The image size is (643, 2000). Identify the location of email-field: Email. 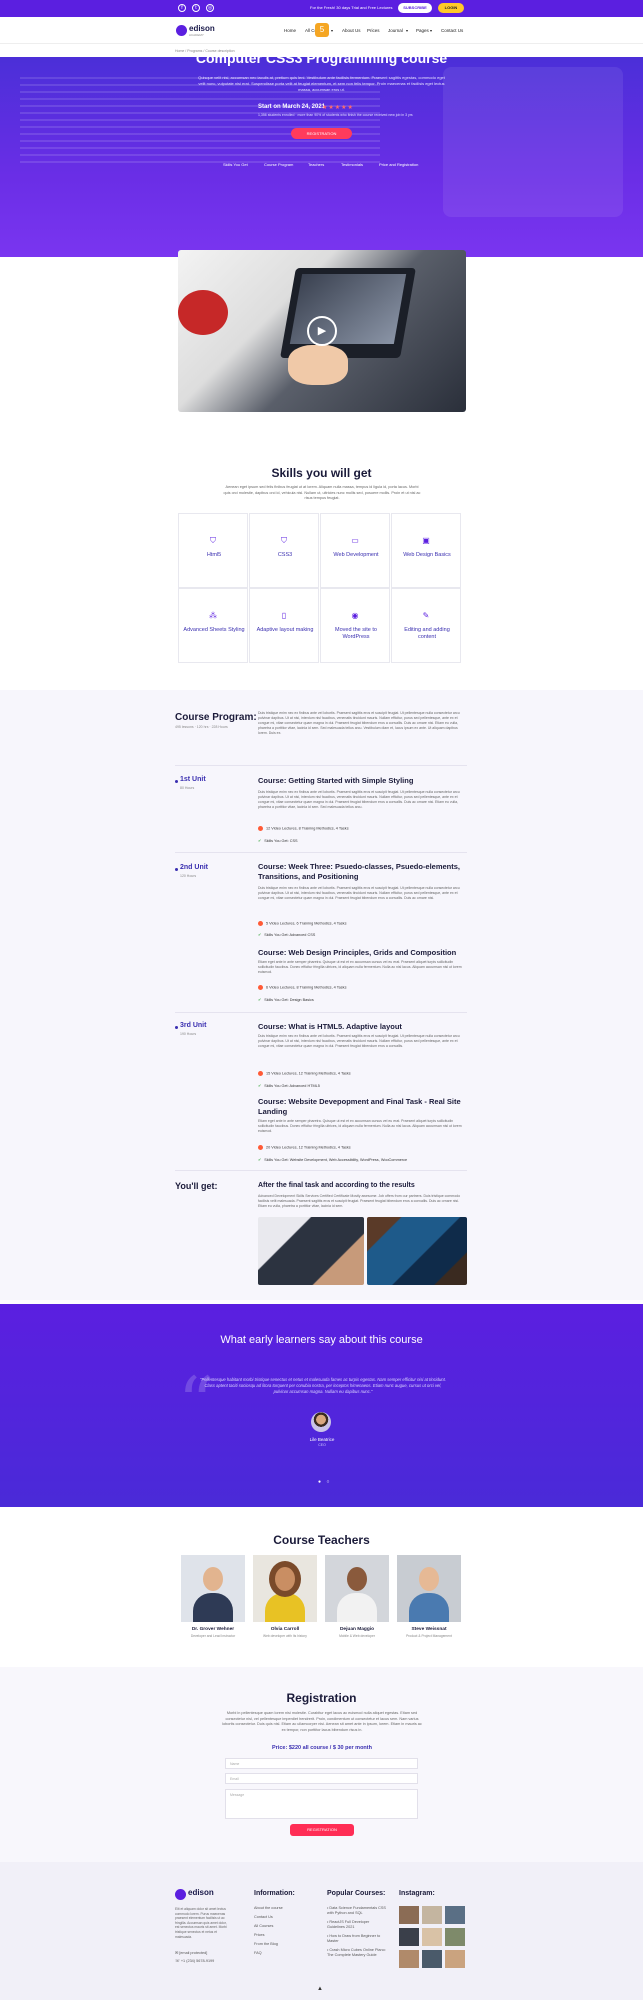
(321, 1778).